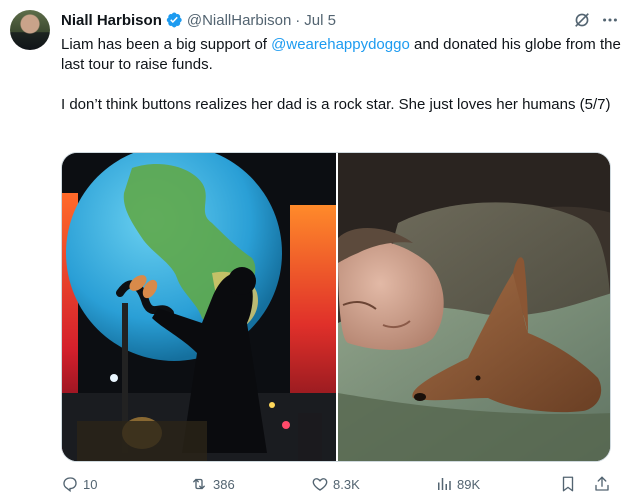 This screenshot has height=495, width=634. Describe the element at coordinates (30, 30) in the screenshot. I see `avatar` at that location.